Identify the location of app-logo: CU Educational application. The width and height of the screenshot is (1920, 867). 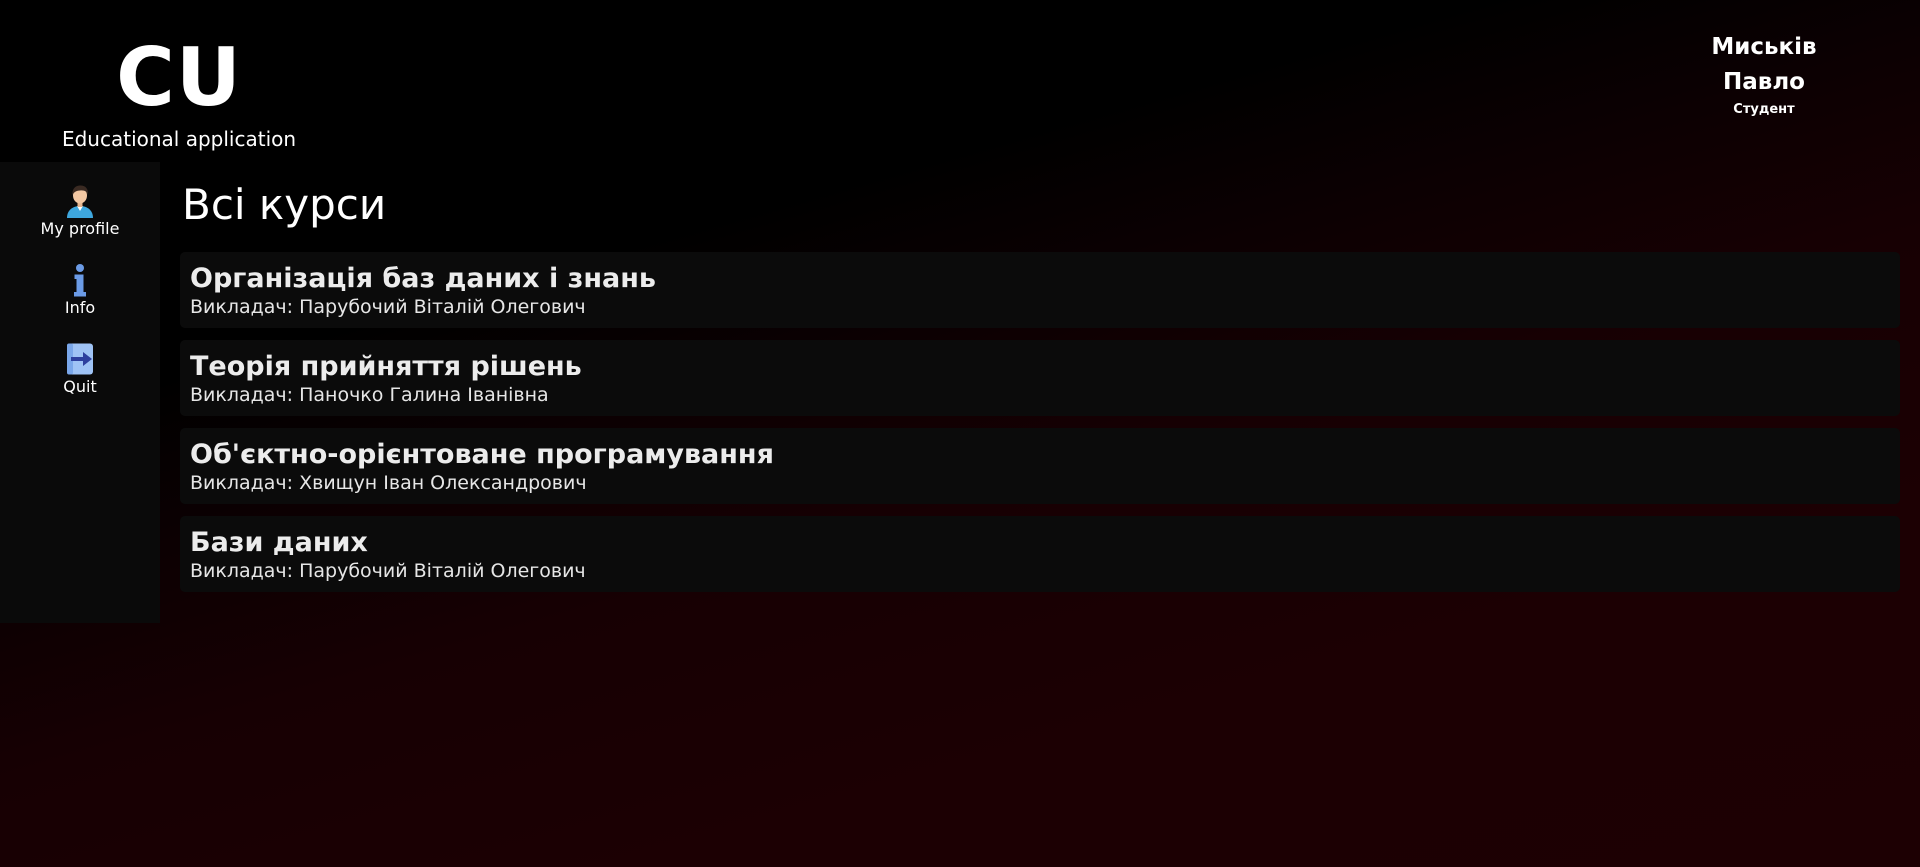
(179, 91).